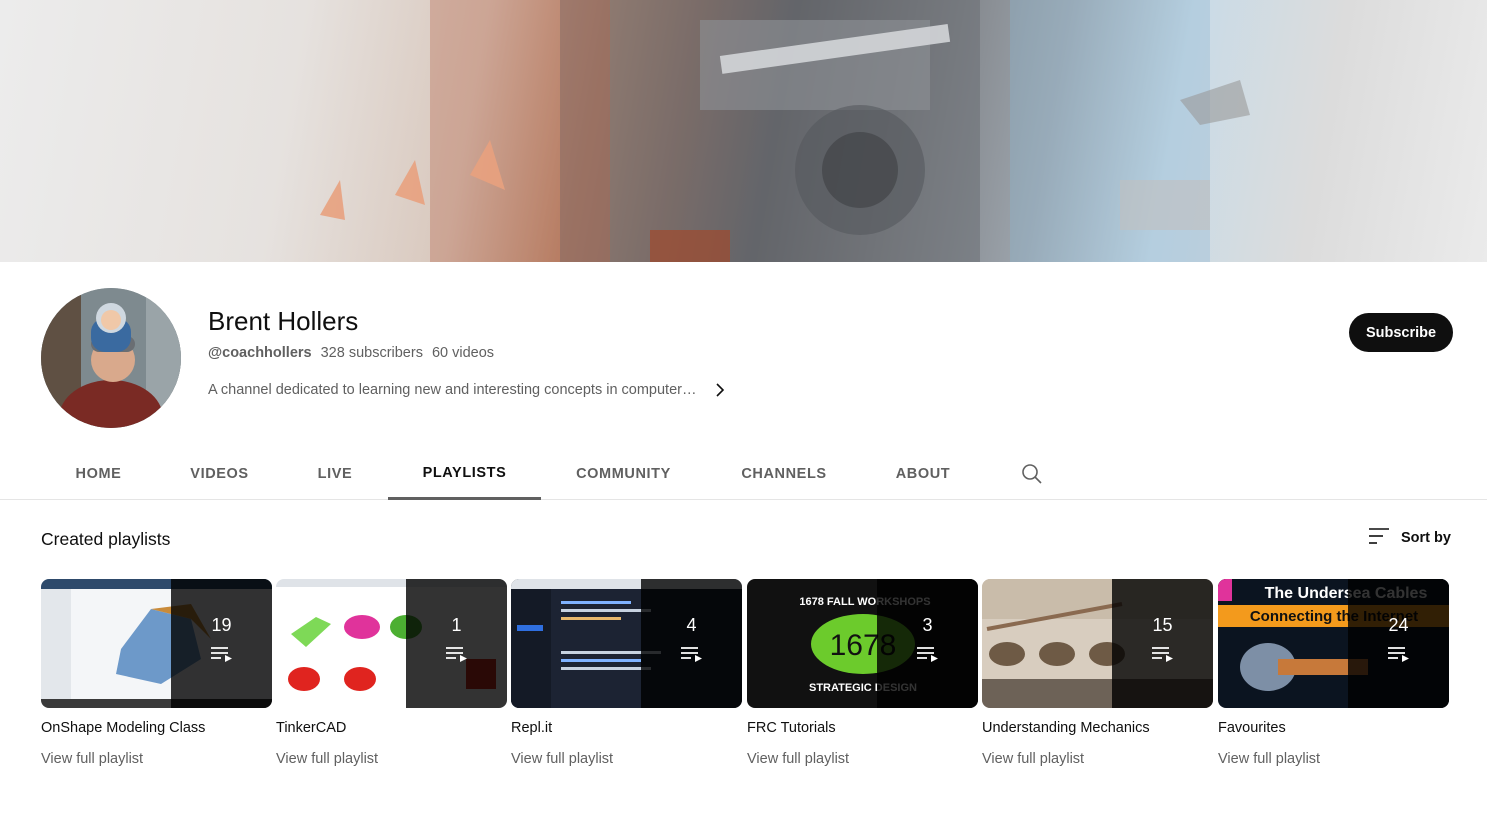 This screenshot has width=1487, height=813. I want to click on tab-community: COMMUNITY, so click(623, 474).